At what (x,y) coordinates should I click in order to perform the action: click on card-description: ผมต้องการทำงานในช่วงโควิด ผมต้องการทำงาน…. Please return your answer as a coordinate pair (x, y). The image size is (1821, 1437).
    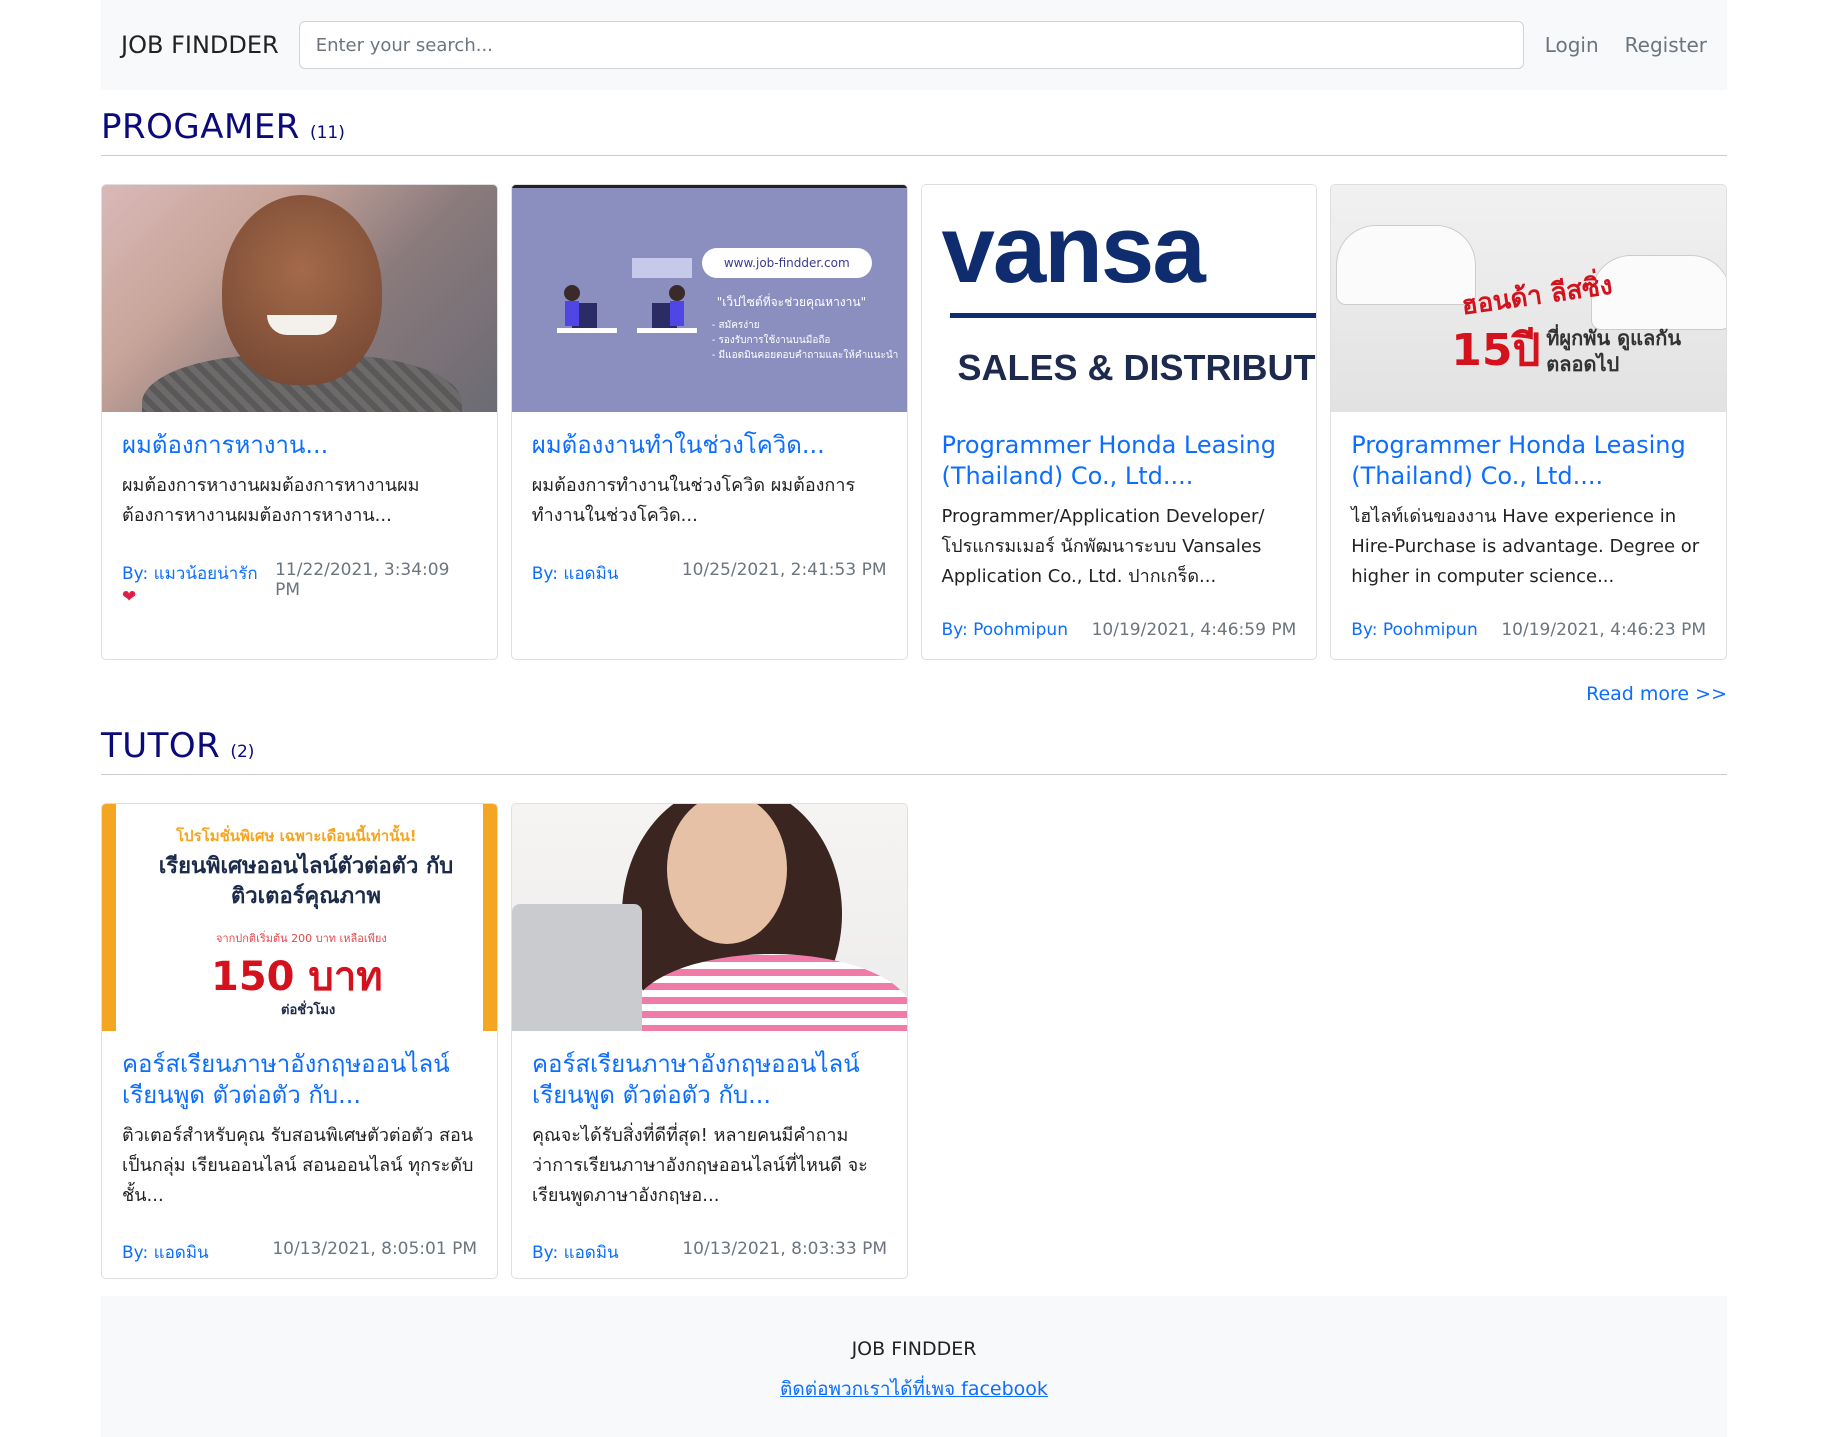
    Looking at the image, I should click on (693, 500).